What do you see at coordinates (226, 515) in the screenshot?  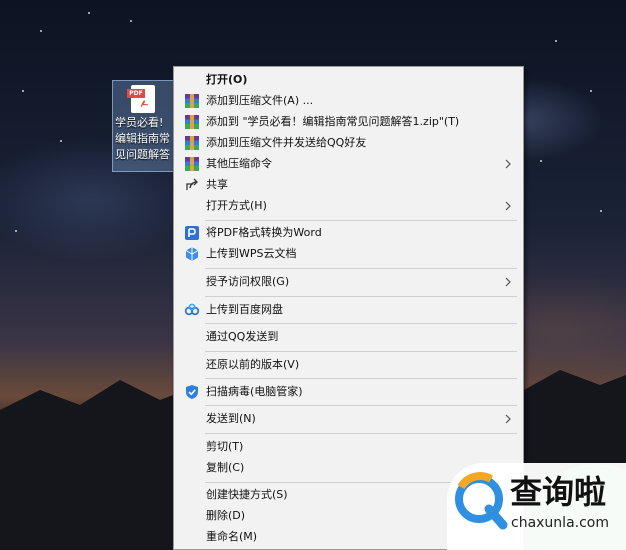 I see `menu-item-label: 删除(D)` at bounding box center [226, 515].